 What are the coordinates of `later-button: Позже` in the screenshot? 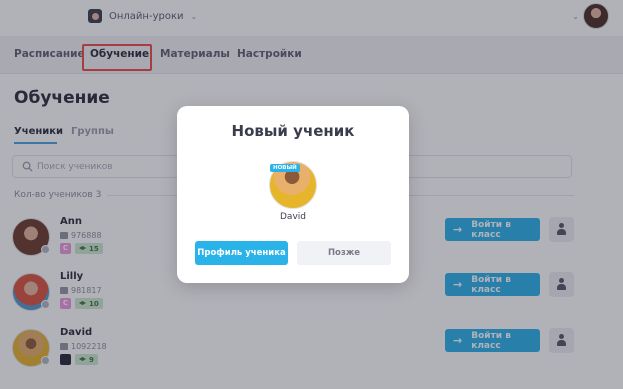 It's located at (344, 253).